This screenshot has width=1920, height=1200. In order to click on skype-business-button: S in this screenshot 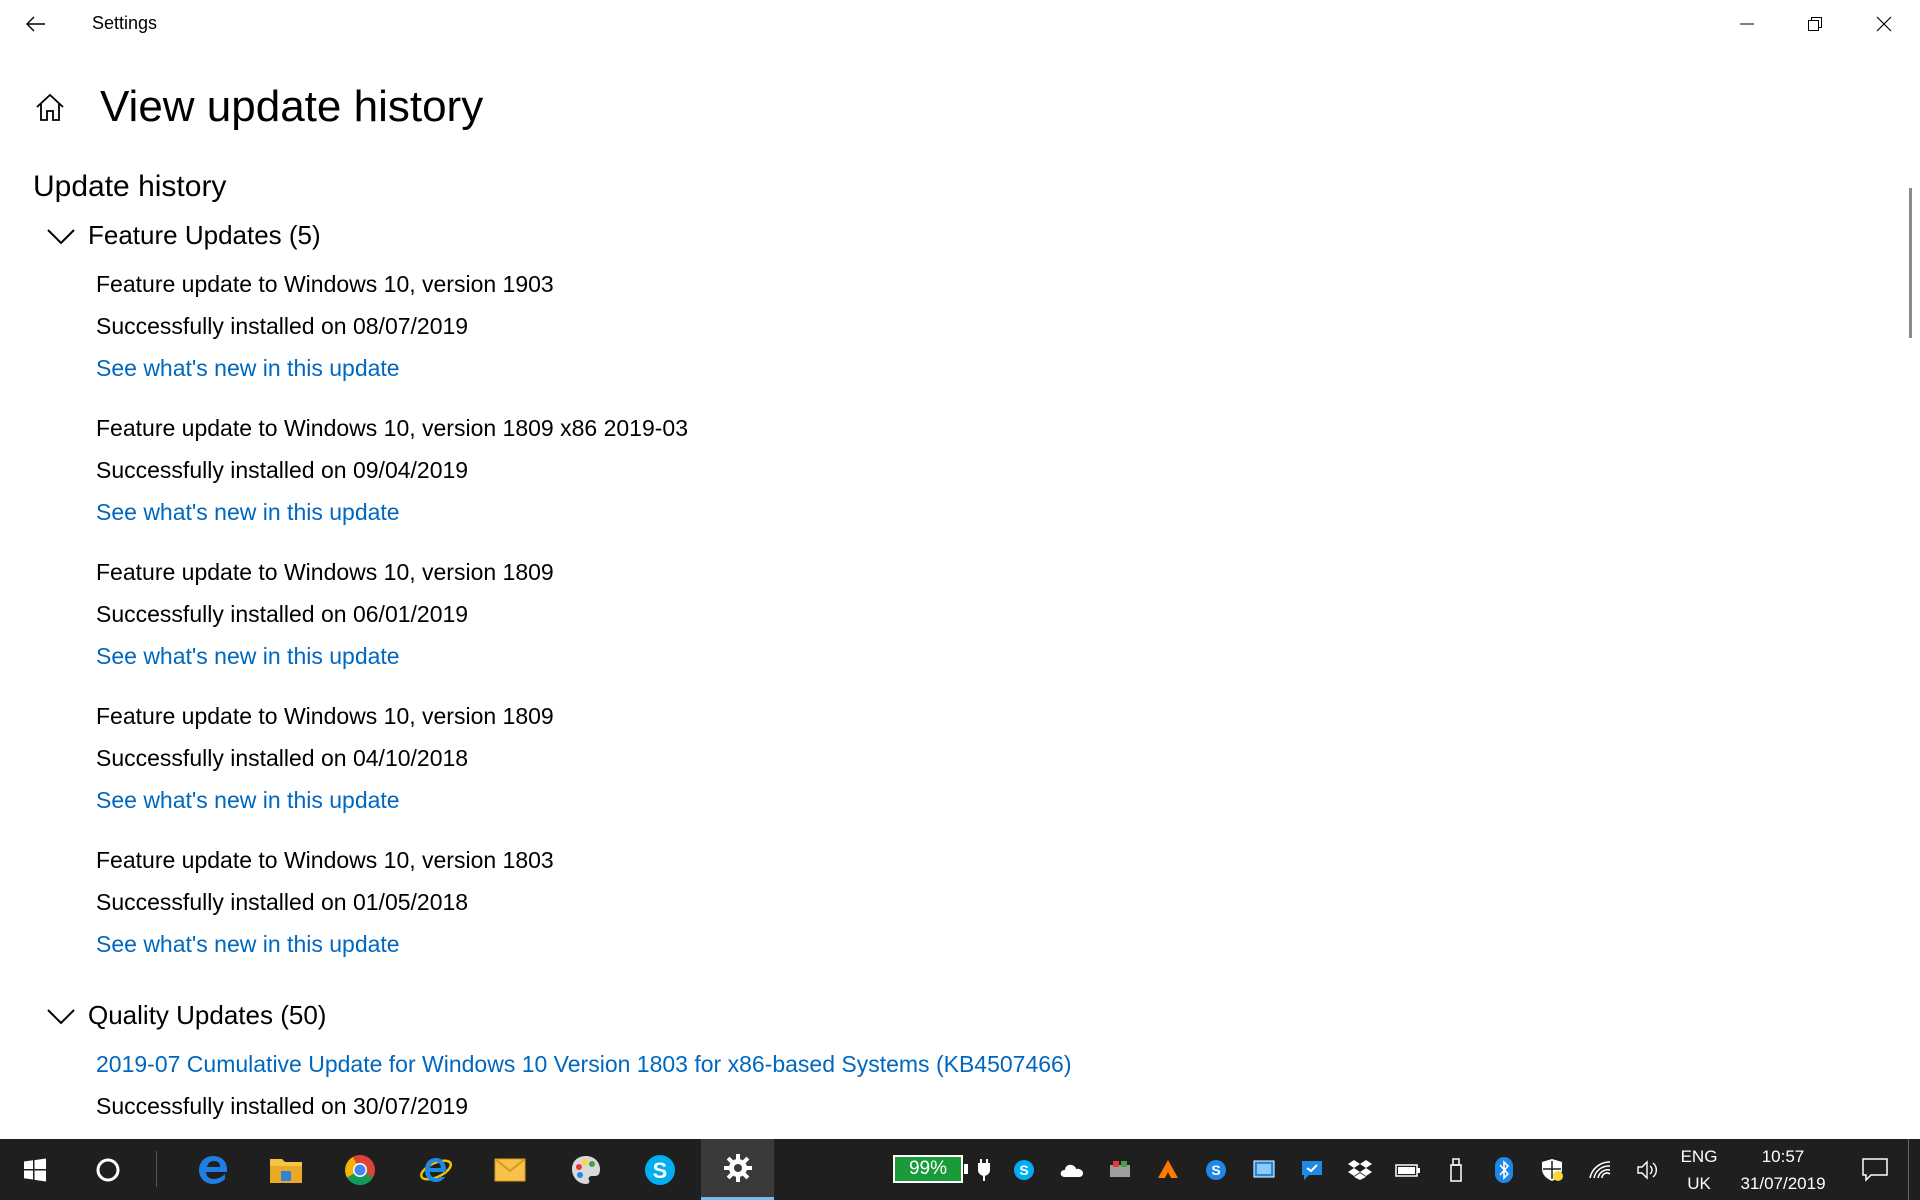, I will do `click(1216, 1169)`.